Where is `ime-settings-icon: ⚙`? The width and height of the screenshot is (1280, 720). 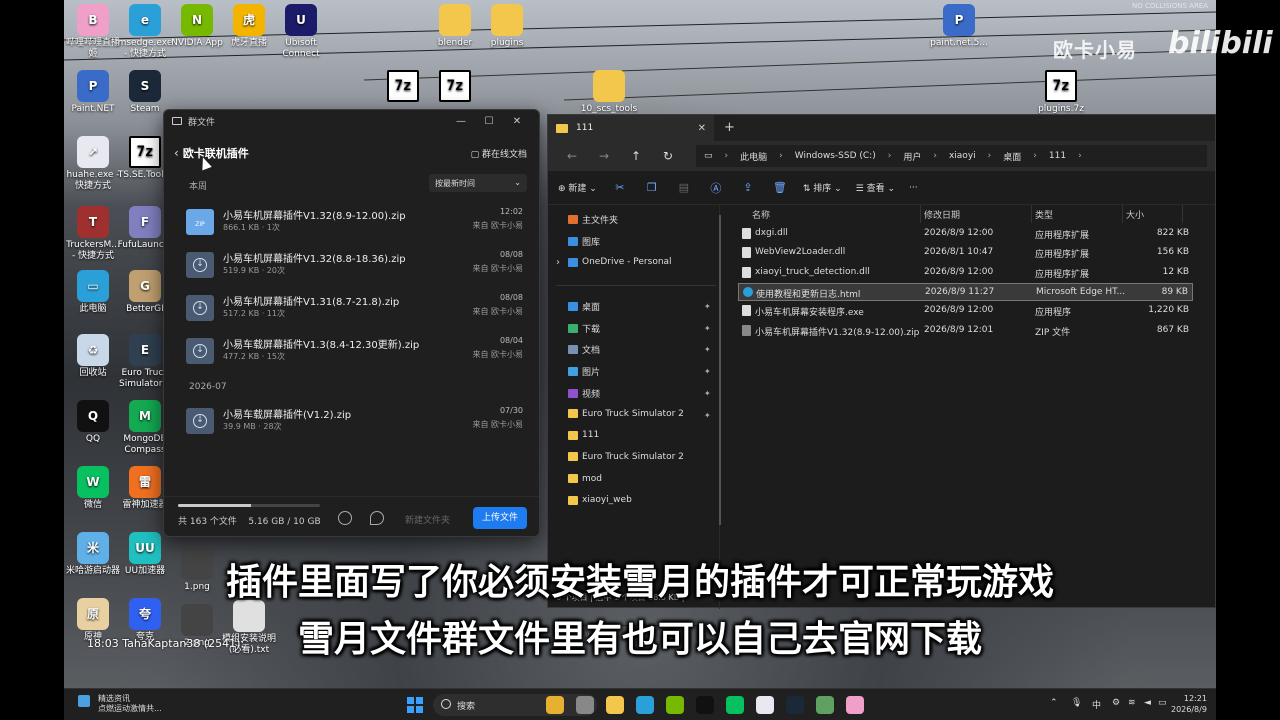
ime-settings-icon: ⚙ is located at coordinates (1116, 703).